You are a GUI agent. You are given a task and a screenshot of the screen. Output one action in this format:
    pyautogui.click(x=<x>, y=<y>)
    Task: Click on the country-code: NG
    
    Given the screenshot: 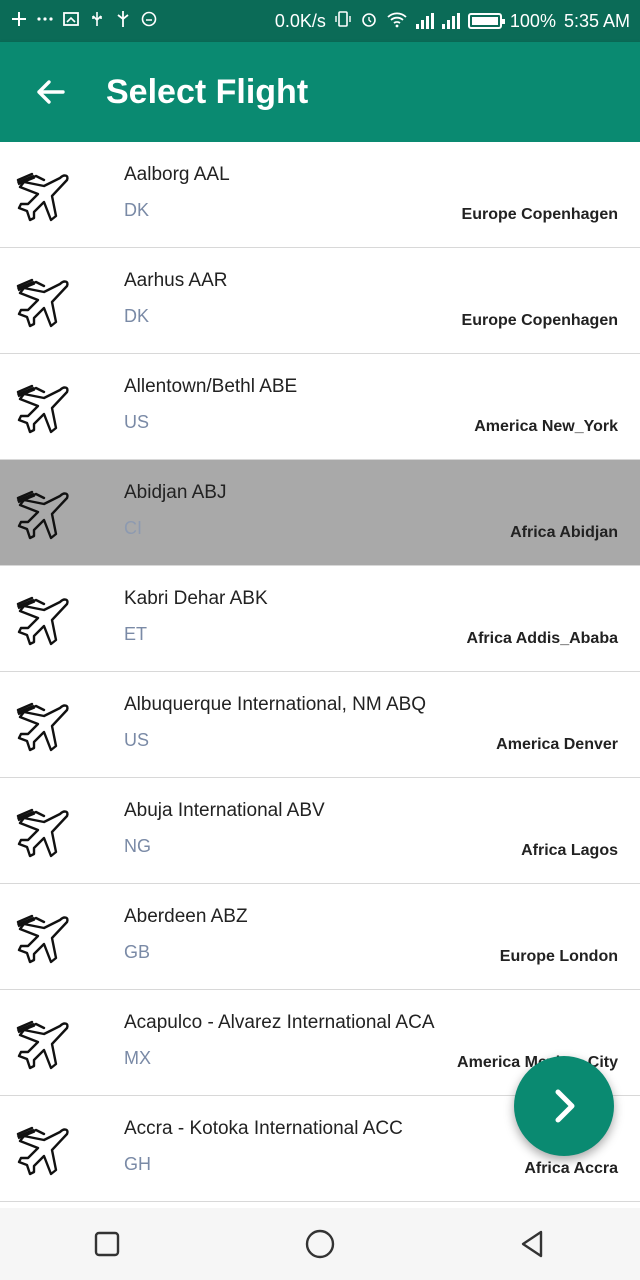 What is the action you would take?
    pyautogui.click(x=137, y=846)
    